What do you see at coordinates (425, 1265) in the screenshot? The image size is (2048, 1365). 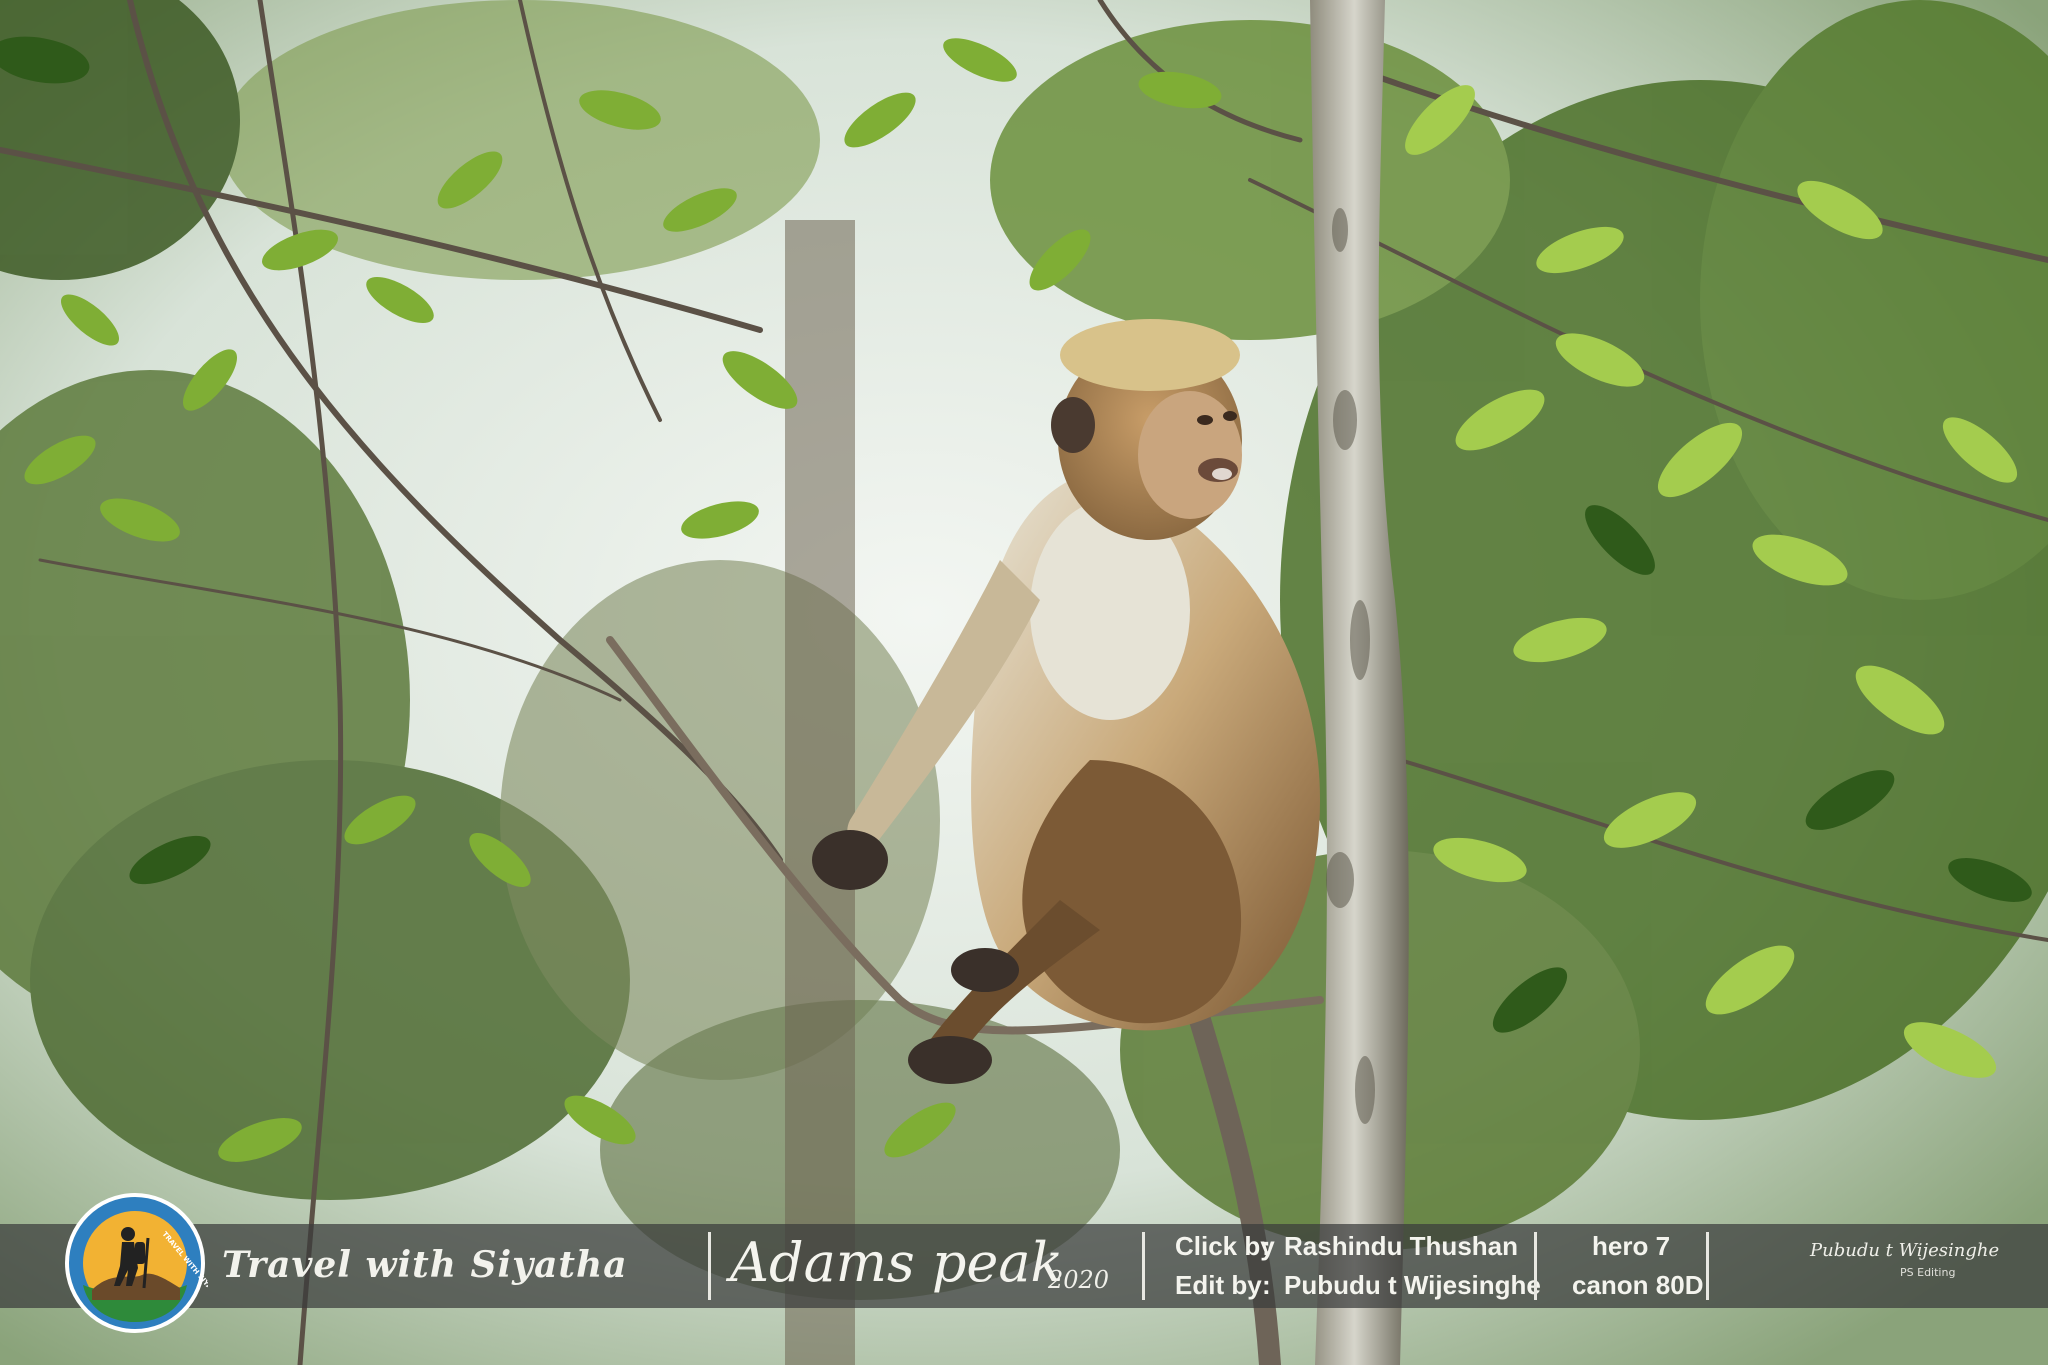 I see `brand-name: Travel with Siyatha` at bounding box center [425, 1265].